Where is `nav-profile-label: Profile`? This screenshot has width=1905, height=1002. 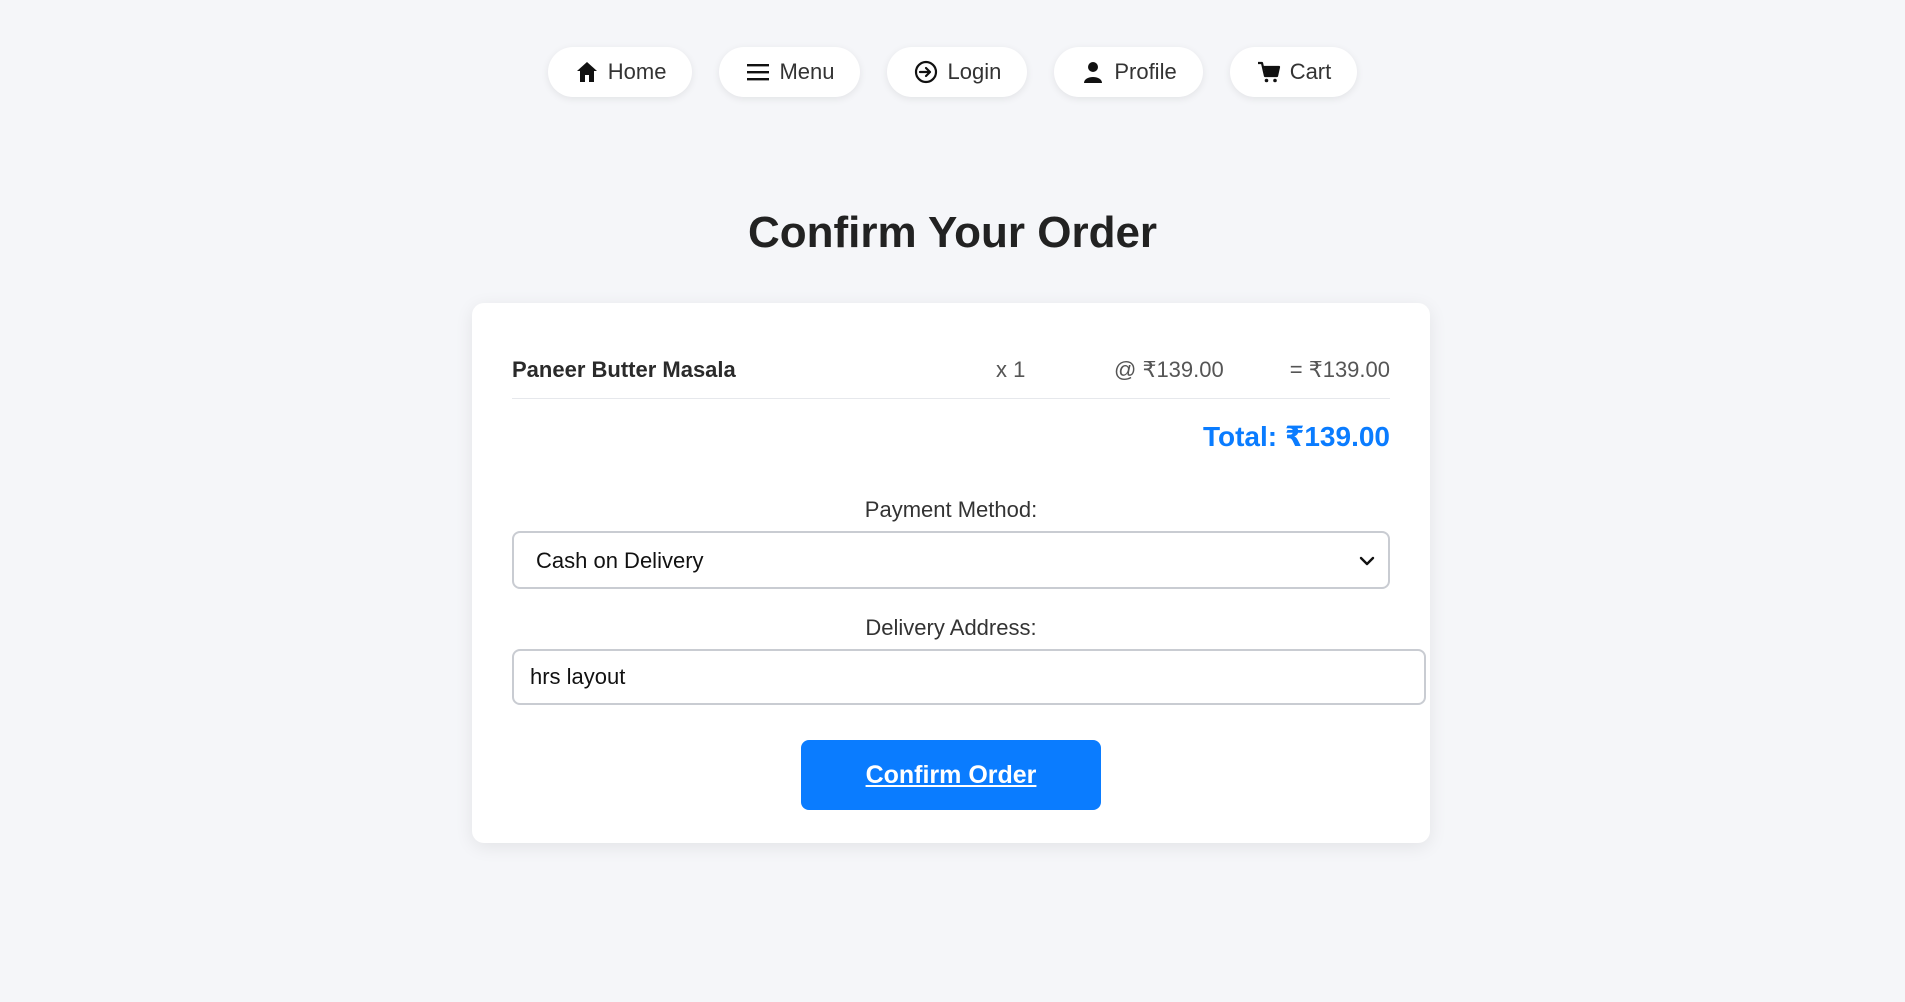
nav-profile-label: Profile is located at coordinates (1145, 71).